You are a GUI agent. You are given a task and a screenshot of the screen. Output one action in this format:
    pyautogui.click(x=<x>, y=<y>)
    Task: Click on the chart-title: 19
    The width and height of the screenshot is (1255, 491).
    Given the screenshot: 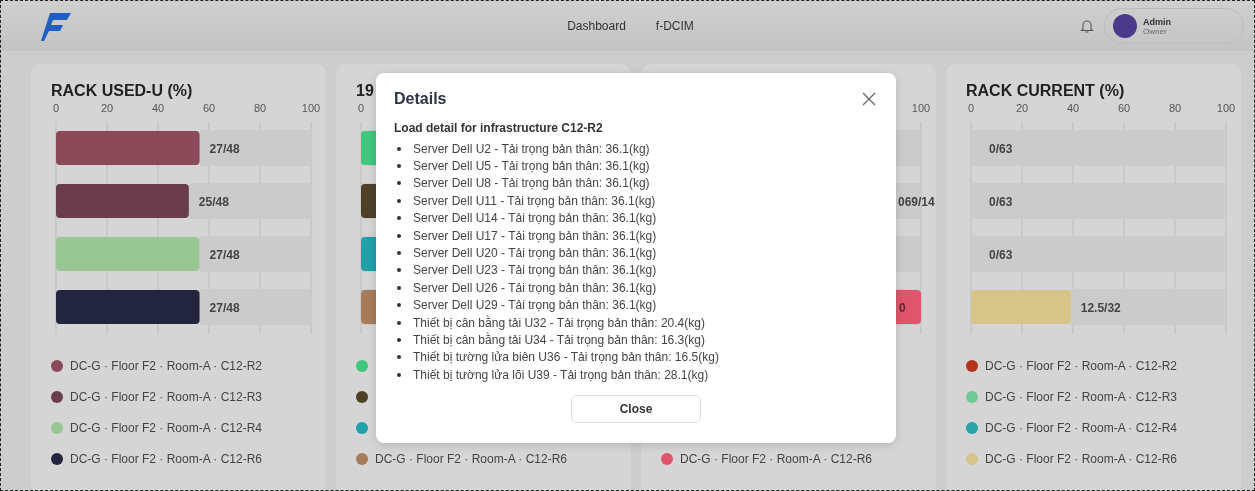 What is the action you would take?
    pyautogui.click(x=365, y=91)
    